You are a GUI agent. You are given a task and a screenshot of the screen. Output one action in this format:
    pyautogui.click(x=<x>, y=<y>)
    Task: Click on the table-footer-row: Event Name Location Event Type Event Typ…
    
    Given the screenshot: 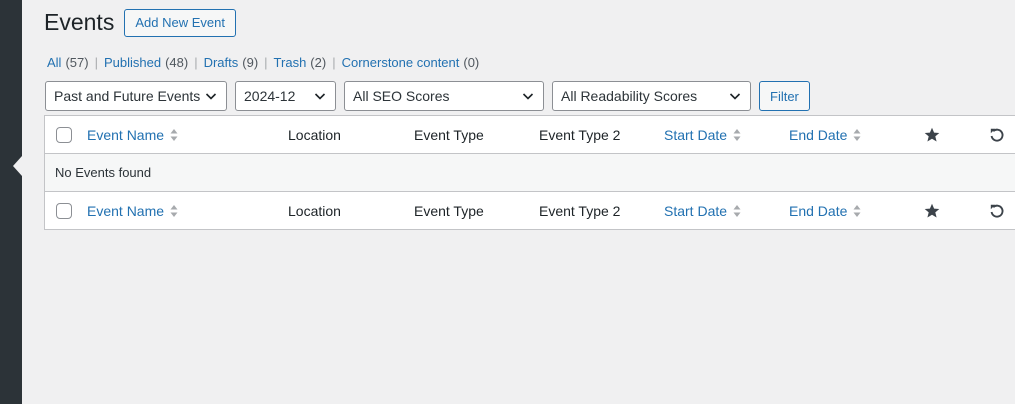 What is the action you would take?
    pyautogui.click(x=530, y=210)
    